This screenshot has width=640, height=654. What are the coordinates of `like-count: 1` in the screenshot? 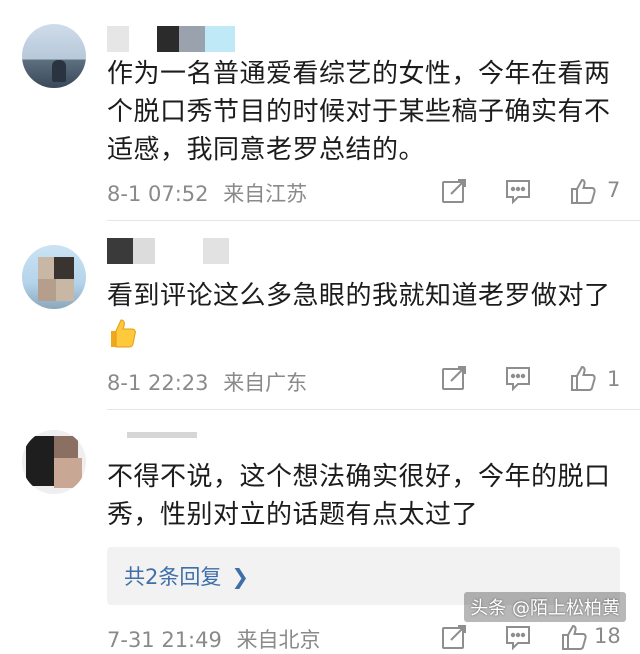 It's located at (614, 379).